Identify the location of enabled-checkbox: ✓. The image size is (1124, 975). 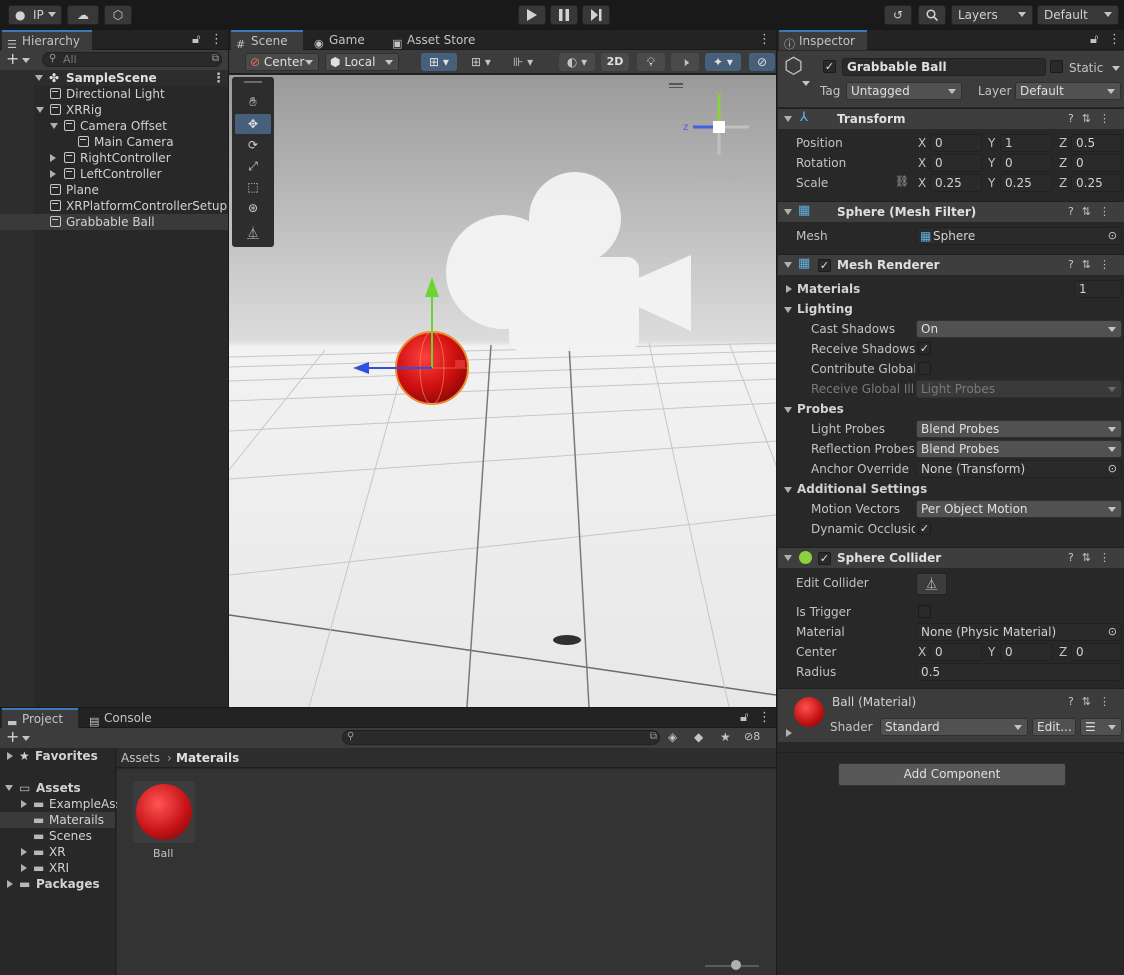
(824, 265).